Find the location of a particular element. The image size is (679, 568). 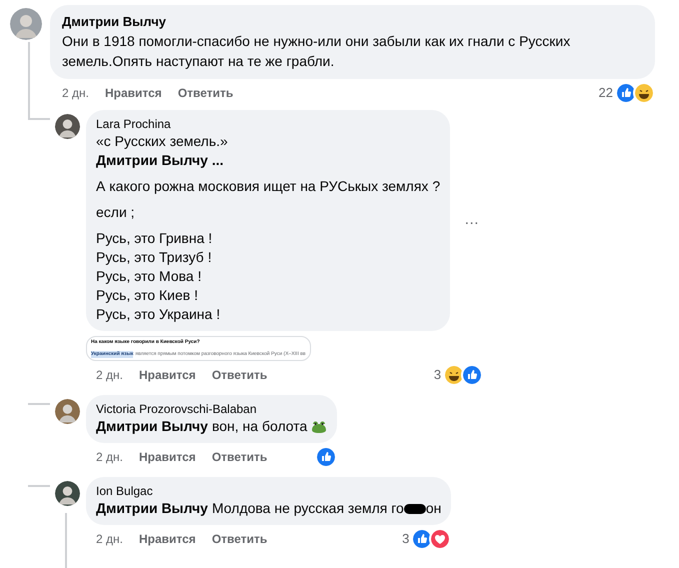

comment-text: Русь, это Киев ! is located at coordinates (147, 295).